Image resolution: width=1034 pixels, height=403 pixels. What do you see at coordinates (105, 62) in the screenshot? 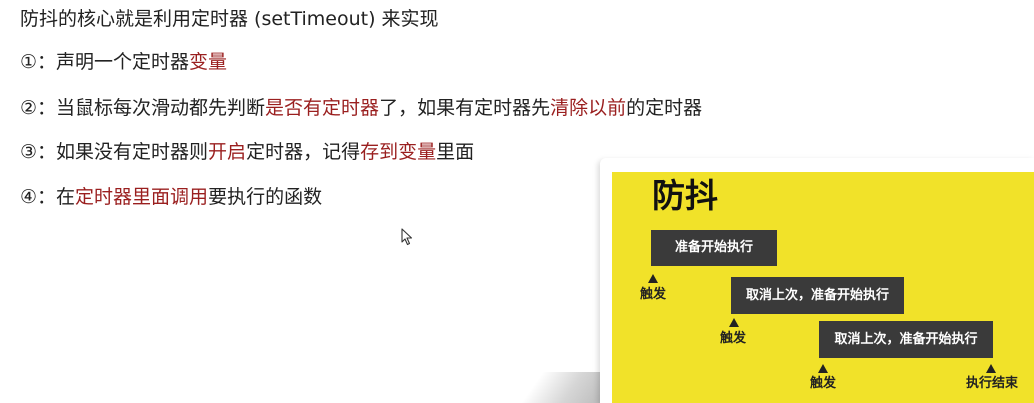
I see `note-line-2-text: ①：声明一个定时器` at bounding box center [105, 62].